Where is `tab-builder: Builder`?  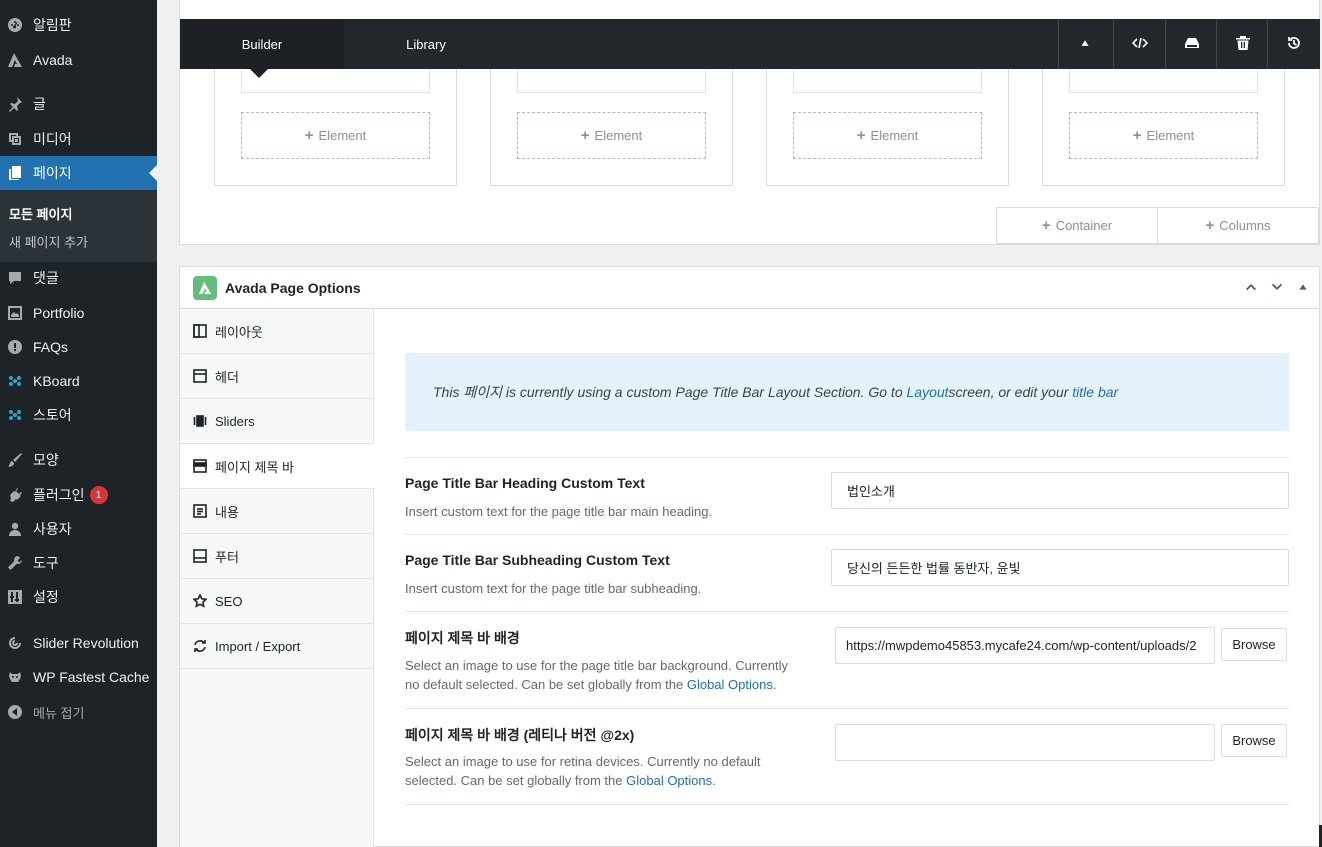
tab-builder: Builder is located at coordinates (262, 44).